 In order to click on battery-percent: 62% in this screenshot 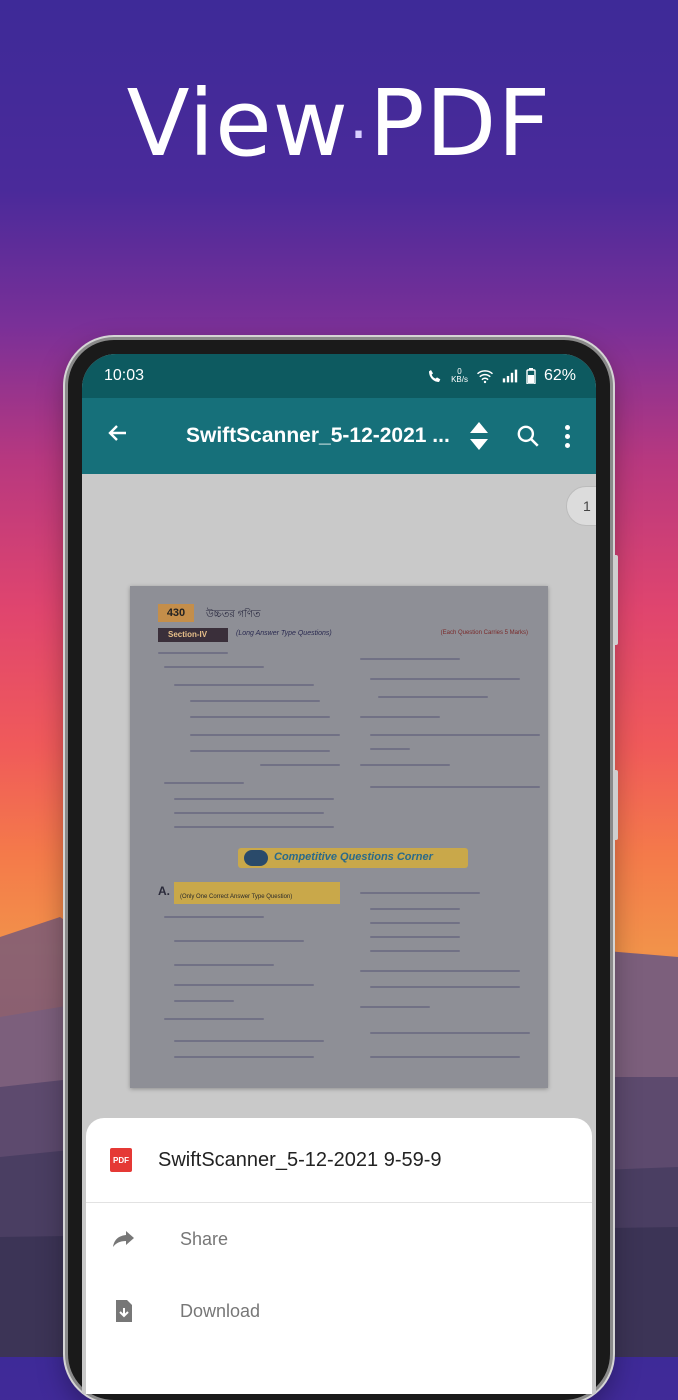, I will do `click(559, 375)`.